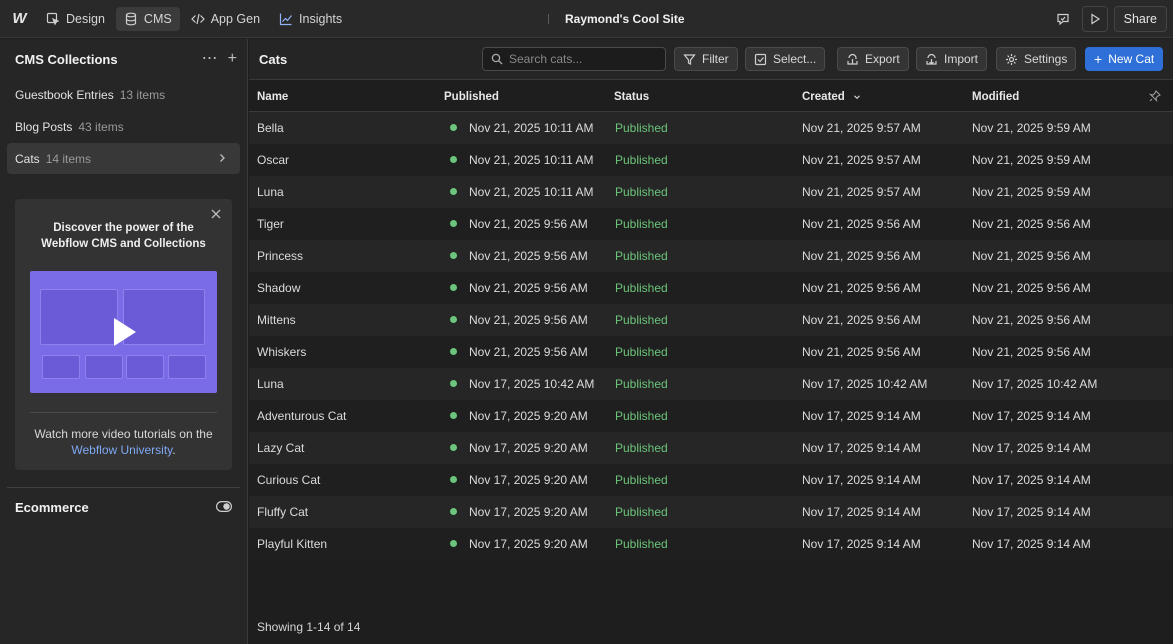  I want to click on column-header-status: Status, so click(631, 97).